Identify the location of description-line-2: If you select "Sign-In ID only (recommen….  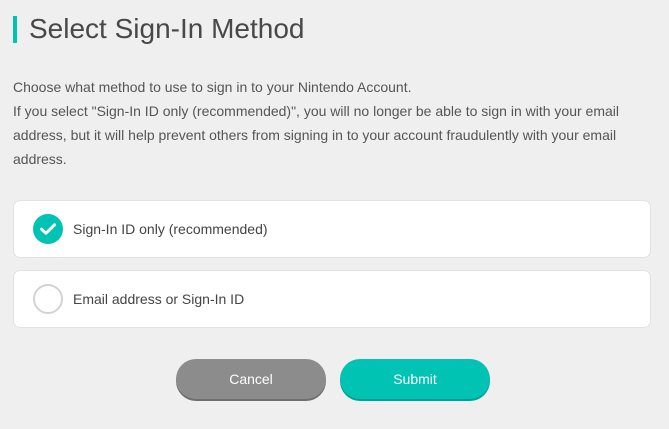
(316, 135).